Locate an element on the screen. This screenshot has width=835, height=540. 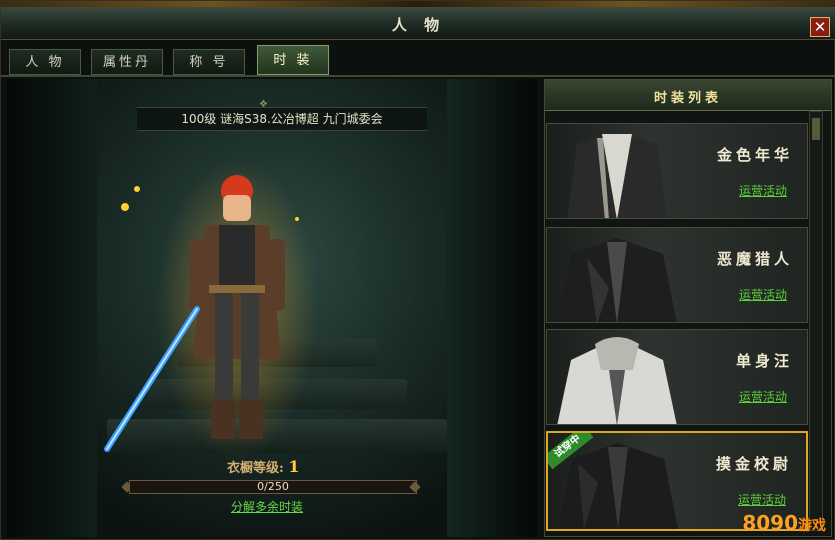
fashion-item-single-dog: 单身汪 运营活动 is located at coordinates (677, 377).